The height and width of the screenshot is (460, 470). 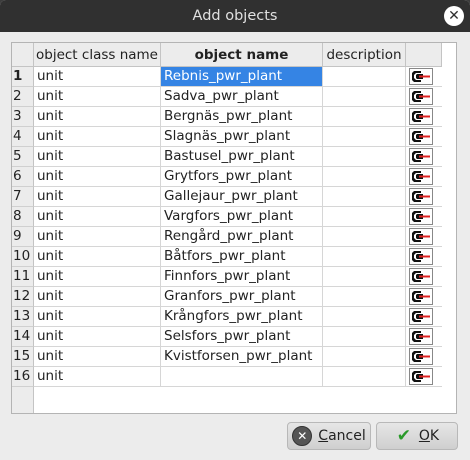 What do you see at coordinates (242, 117) in the screenshot?
I see `object-name-cell: Bergnäs_pwr_plant` at bounding box center [242, 117].